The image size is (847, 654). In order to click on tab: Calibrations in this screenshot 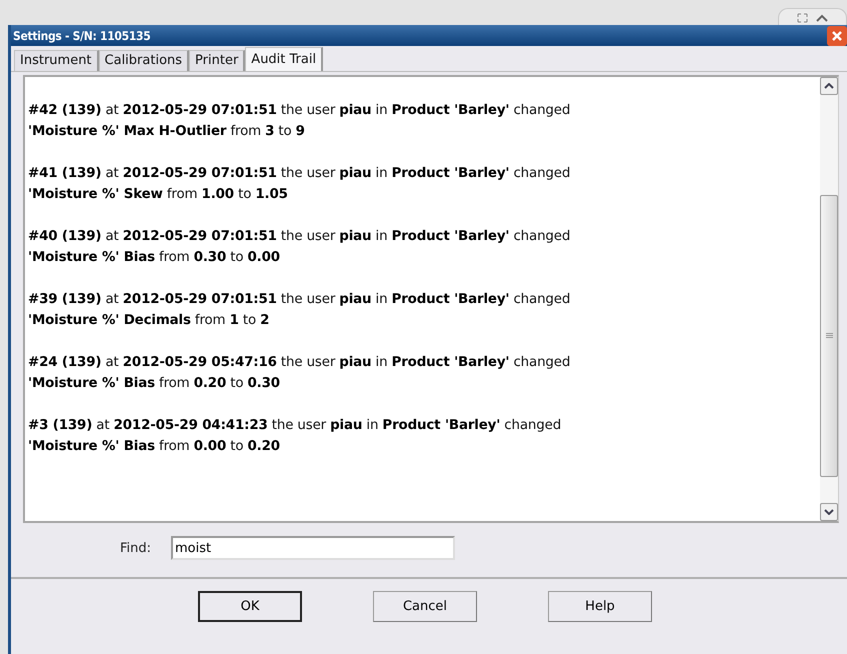, I will do `click(144, 60)`.